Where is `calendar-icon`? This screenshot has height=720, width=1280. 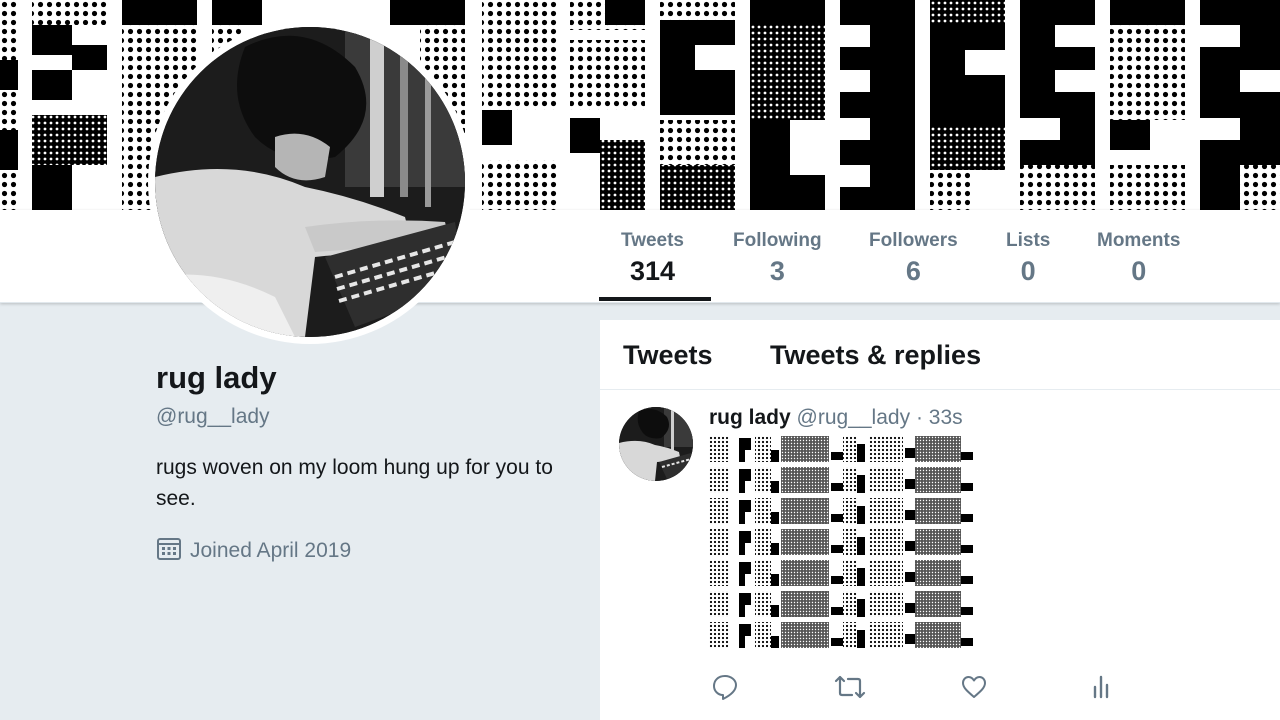 calendar-icon is located at coordinates (169, 551).